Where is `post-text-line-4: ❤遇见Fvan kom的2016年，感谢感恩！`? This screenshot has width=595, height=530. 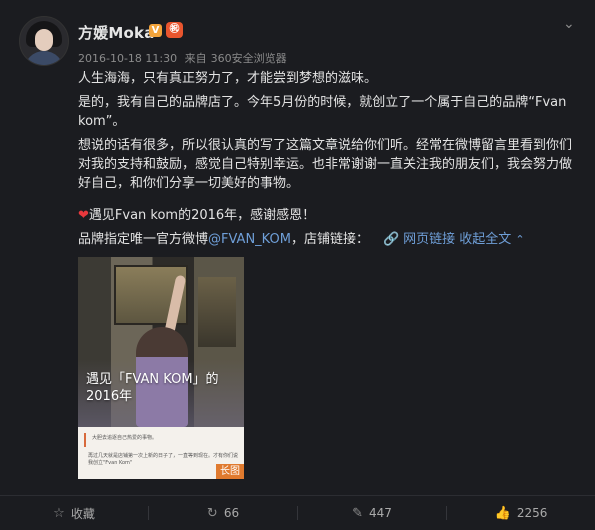 post-text-line-4: ❤遇见Fvan kom的2016年，感谢感恩！ is located at coordinates (328, 215).